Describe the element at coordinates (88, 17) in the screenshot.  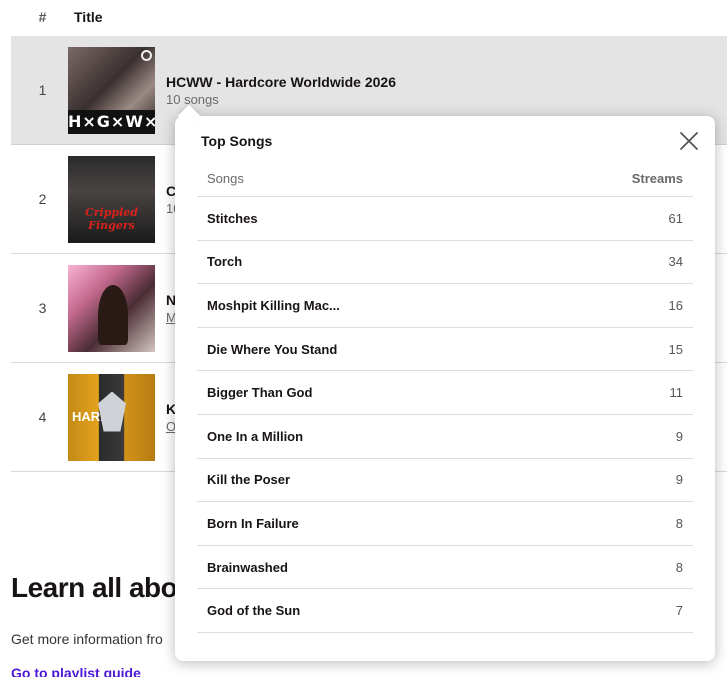
I see `column-title-header: Title` at that location.